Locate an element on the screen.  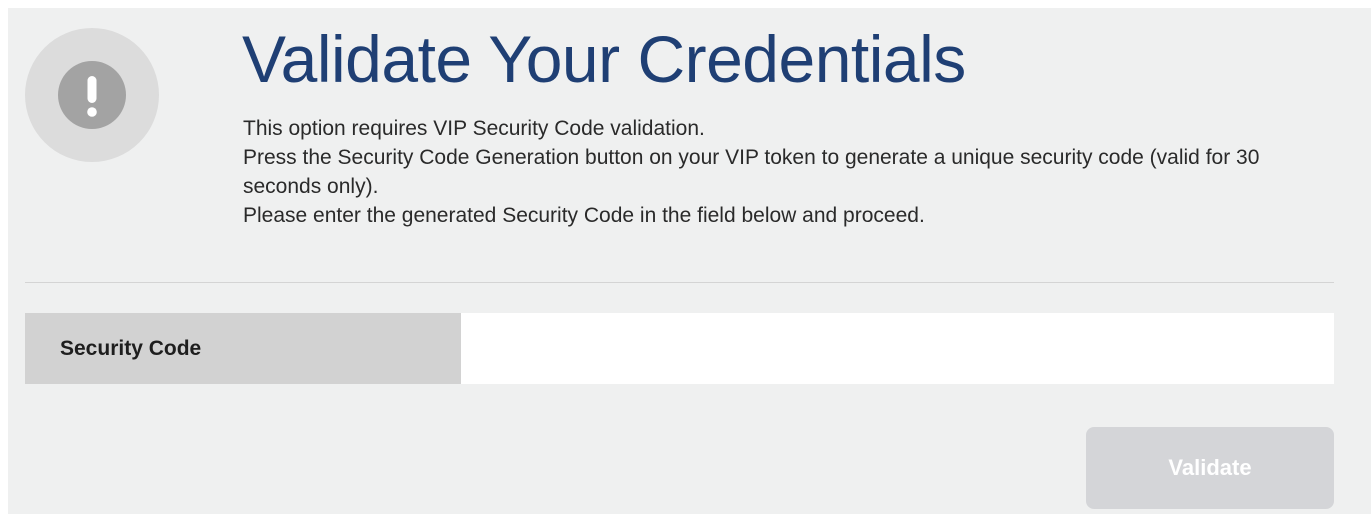
alert-badge is located at coordinates (92, 95).